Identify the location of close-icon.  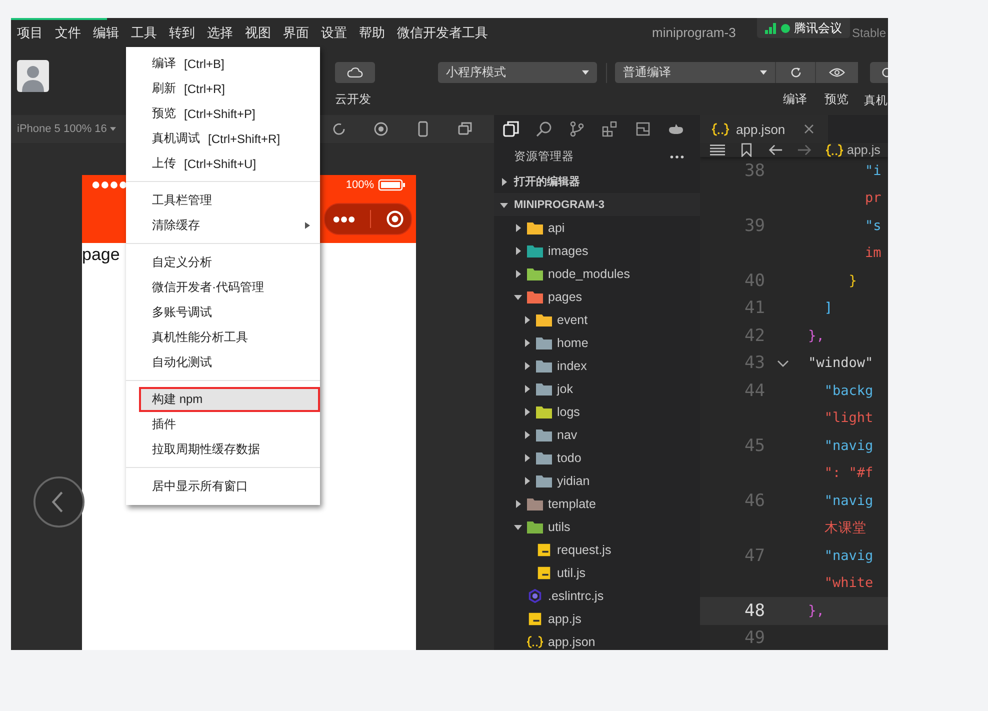
(809, 129).